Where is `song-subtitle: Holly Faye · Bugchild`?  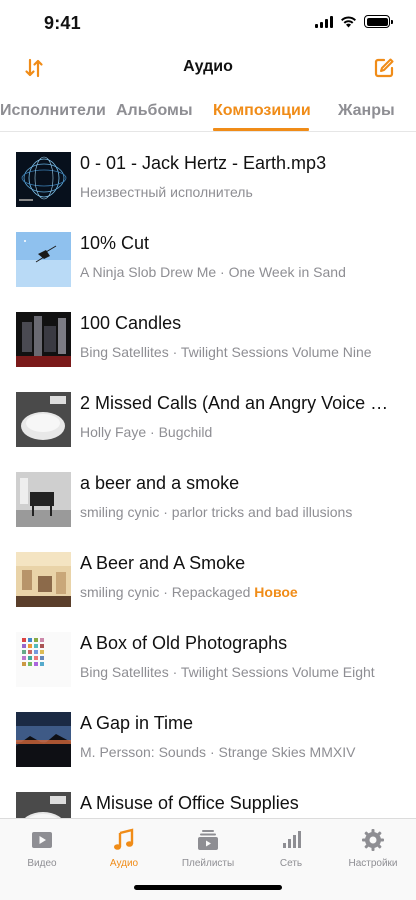 song-subtitle: Holly Faye · Bugchild is located at coordinates (146, 432).